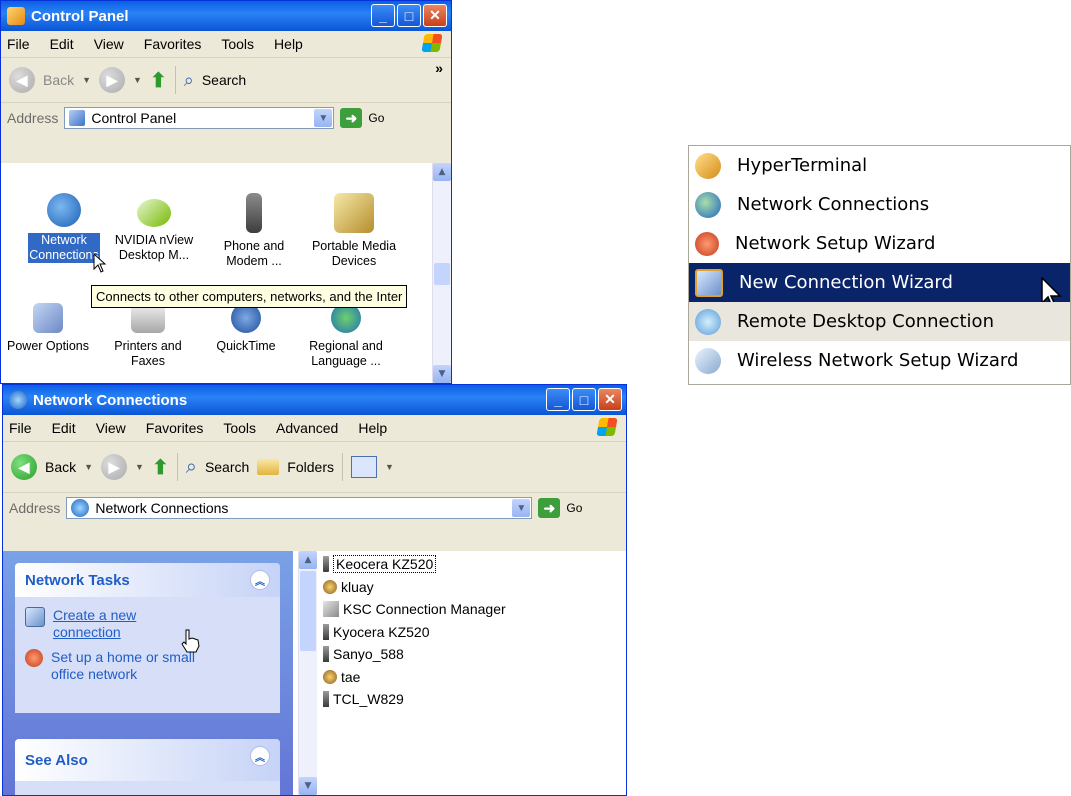 The image size is (1071, 796). I want to click on network-connections-icon, so click(708, 204).